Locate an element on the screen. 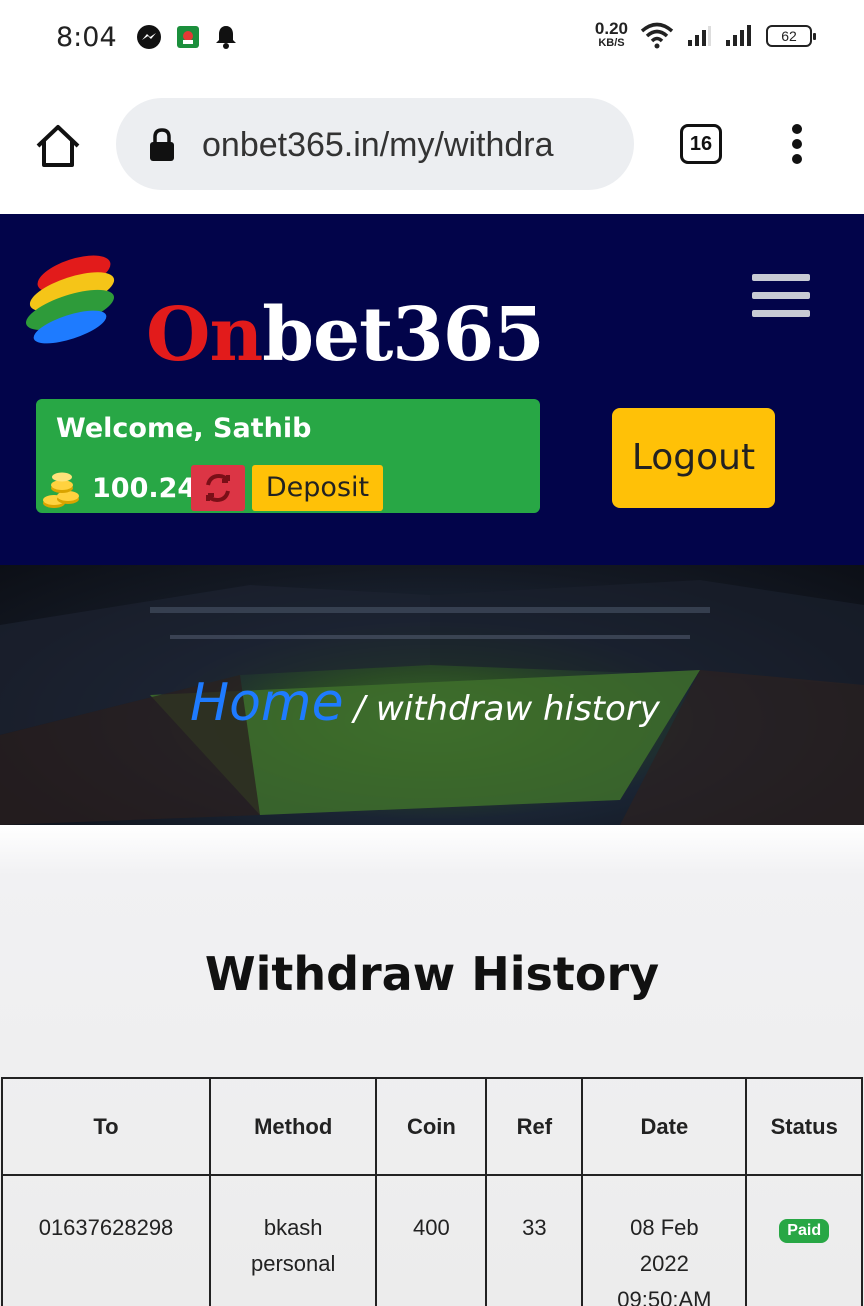 The width and height of the screenshot is (864, 1306). logo-wordmark: Onbet365 is located at coordinates (345, 335).